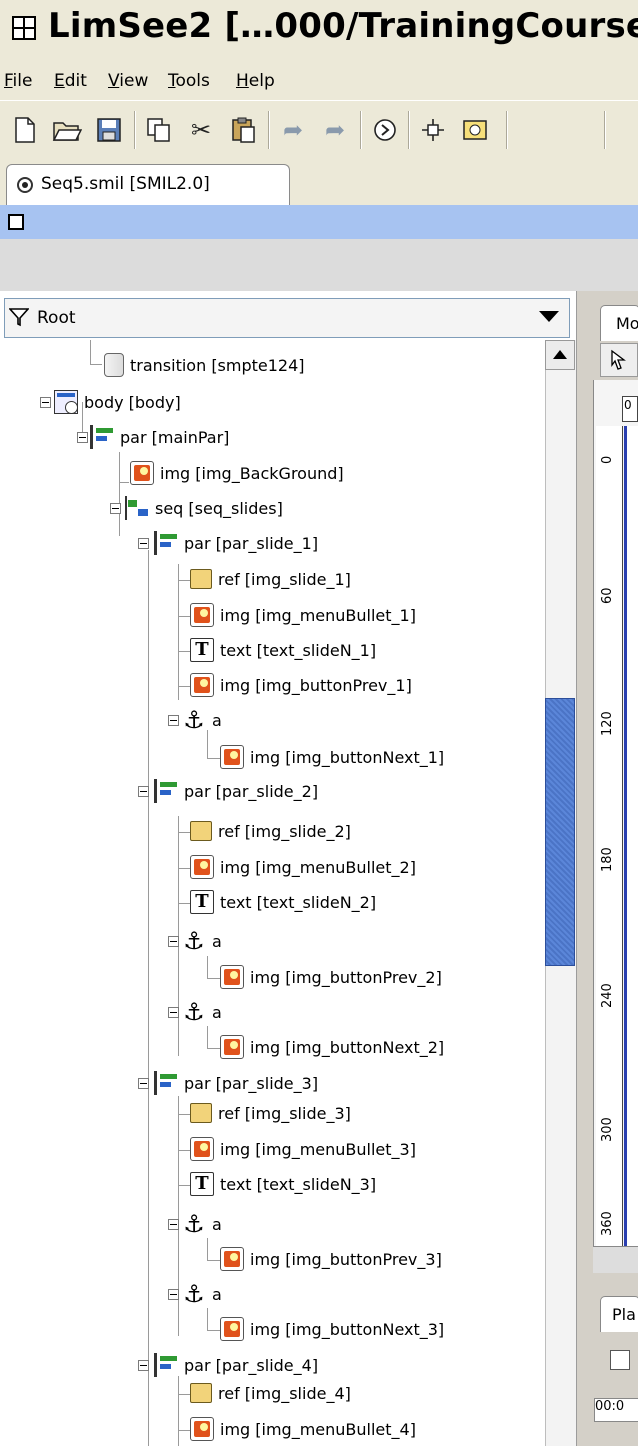 This screenshot has width=638, height=1446. What do you see at coordinates (173, 1012) in the screenshot?
I see `collapse-toggle-anchor-2b` at bounding box center [173, 1012].